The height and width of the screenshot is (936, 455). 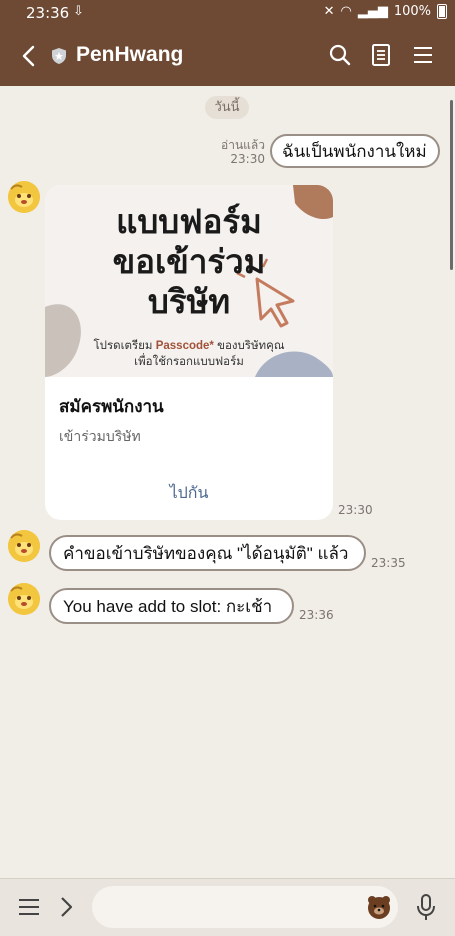 What do you see at coordinates (329, 11) in the screenshot?
I see `mute-icon: ✕` at bounding box center [329, 11].